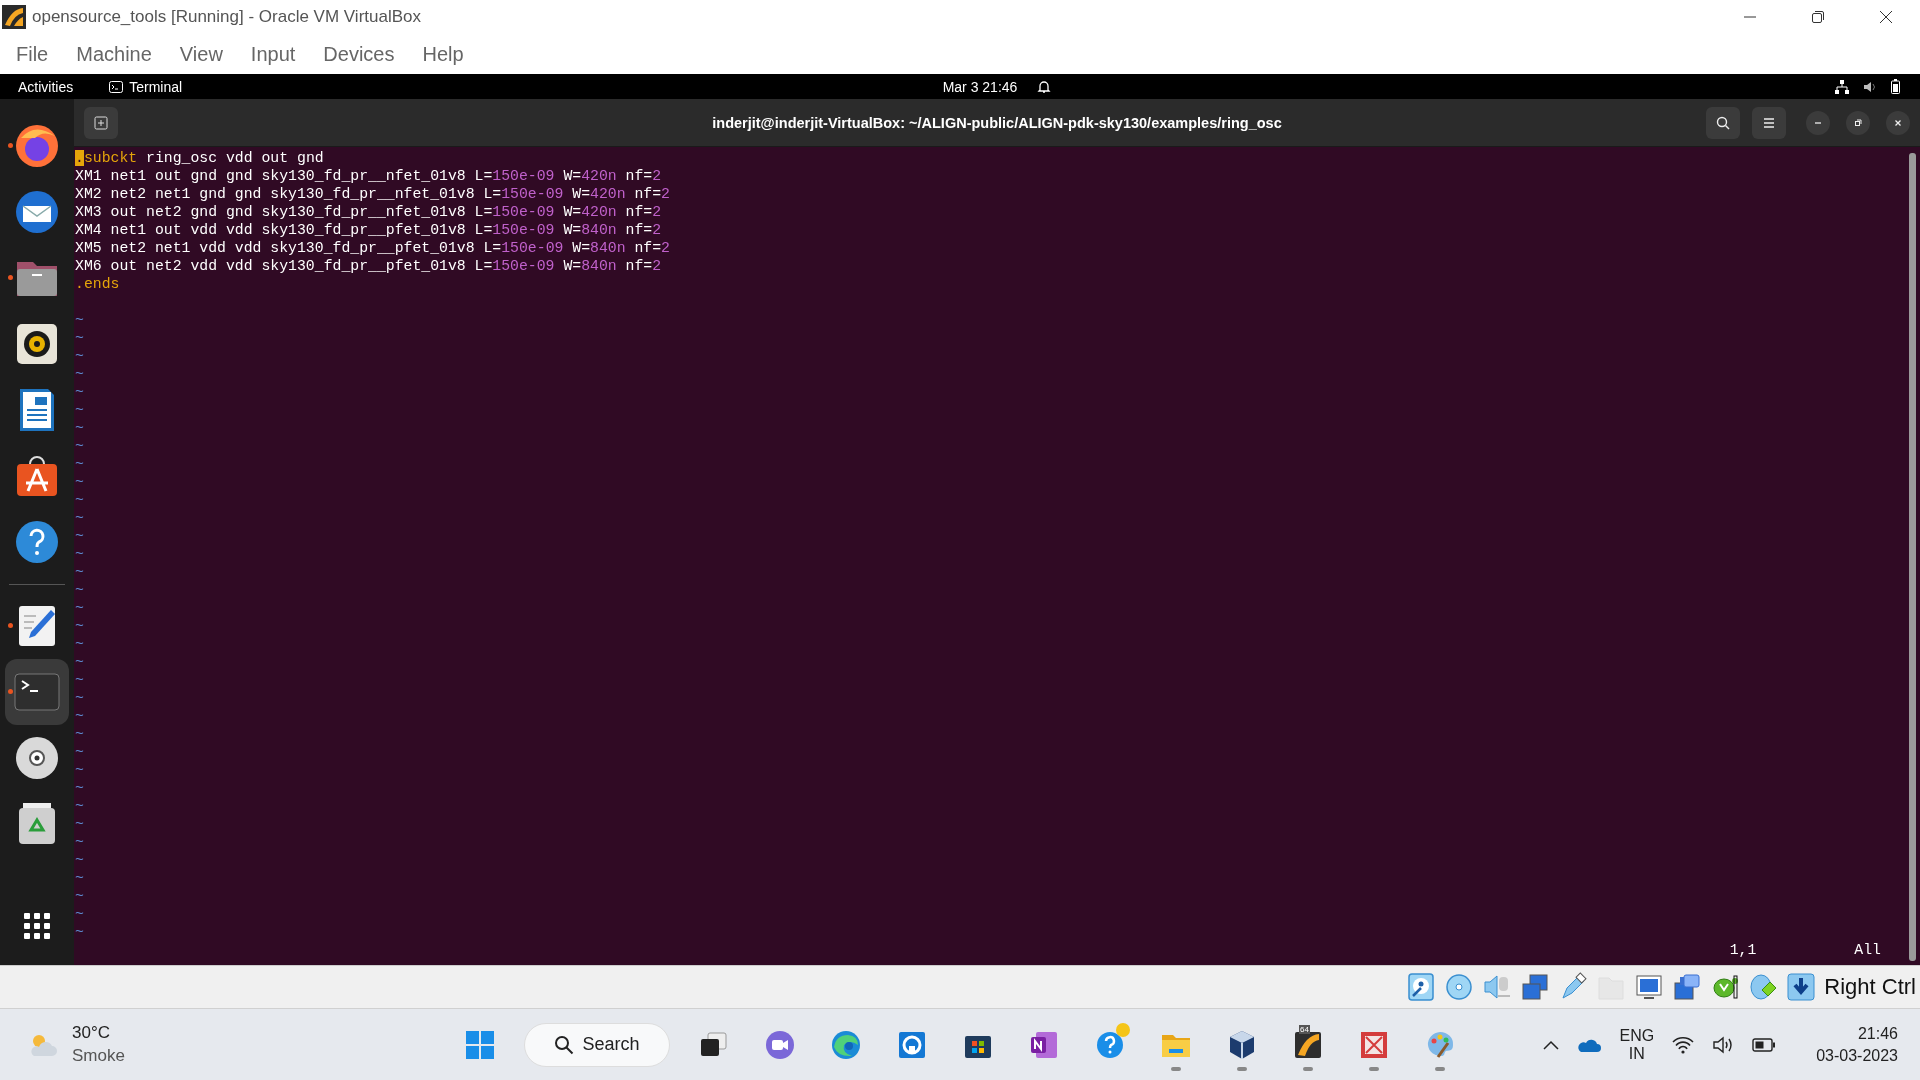 This screenshot has height=1080, width=1920. Describe the element at coordinates (369, 212) in the screenshot. I see `code-line: XM3 out net2 gnd gnd sky130_fd_pr__nfet_01v8 L=150e-09 W=420n nf=2` at that location.